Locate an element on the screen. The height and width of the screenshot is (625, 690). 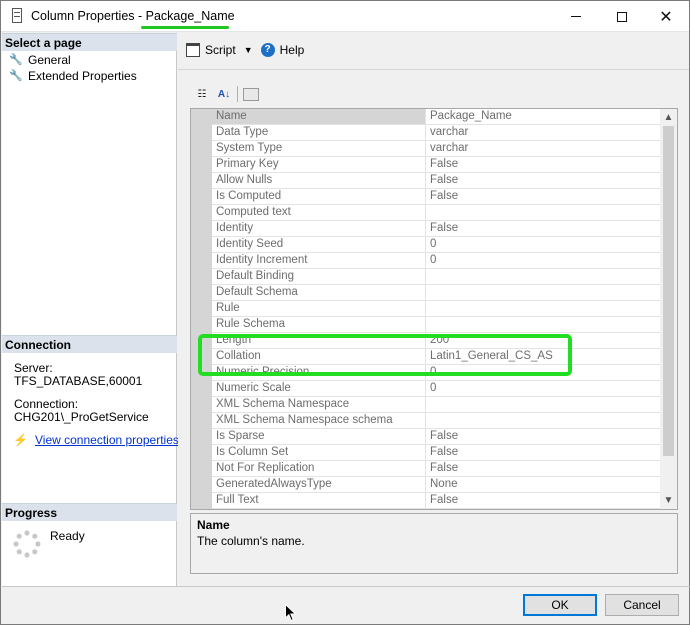
property-pages-button is located at coordinates (251, 94).